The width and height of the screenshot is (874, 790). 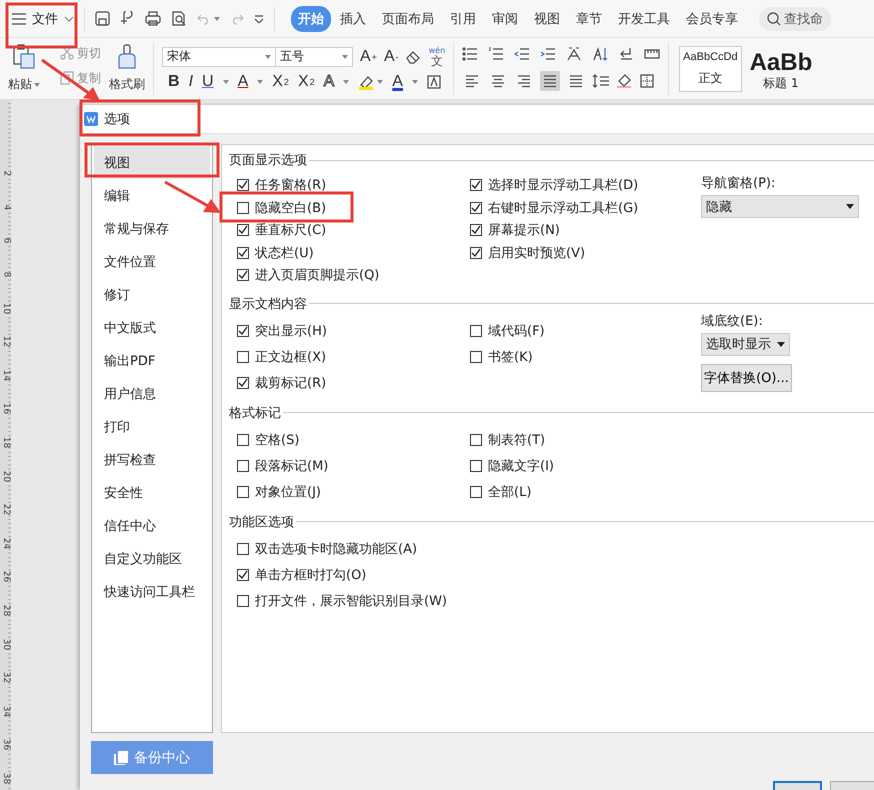 What do you see at coordinates (548, 53) in the screenshot?
I see `increase-indent-icon` at bounding box center [548, 53].